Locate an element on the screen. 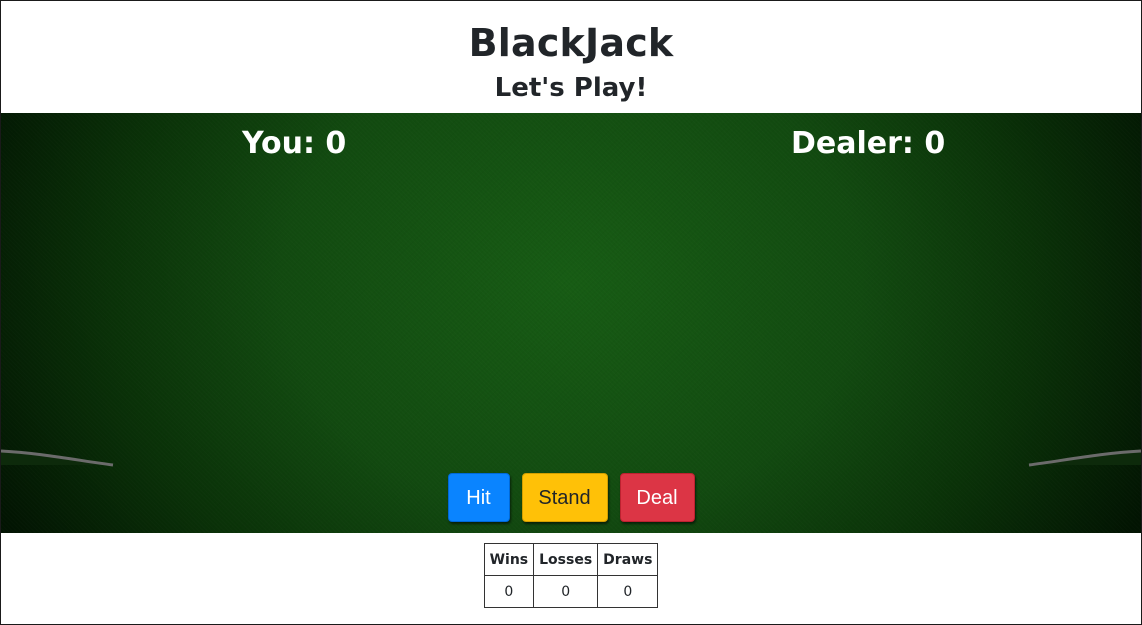  action-buttons: Hit Stand Deal is located at coordinates (571, 497).